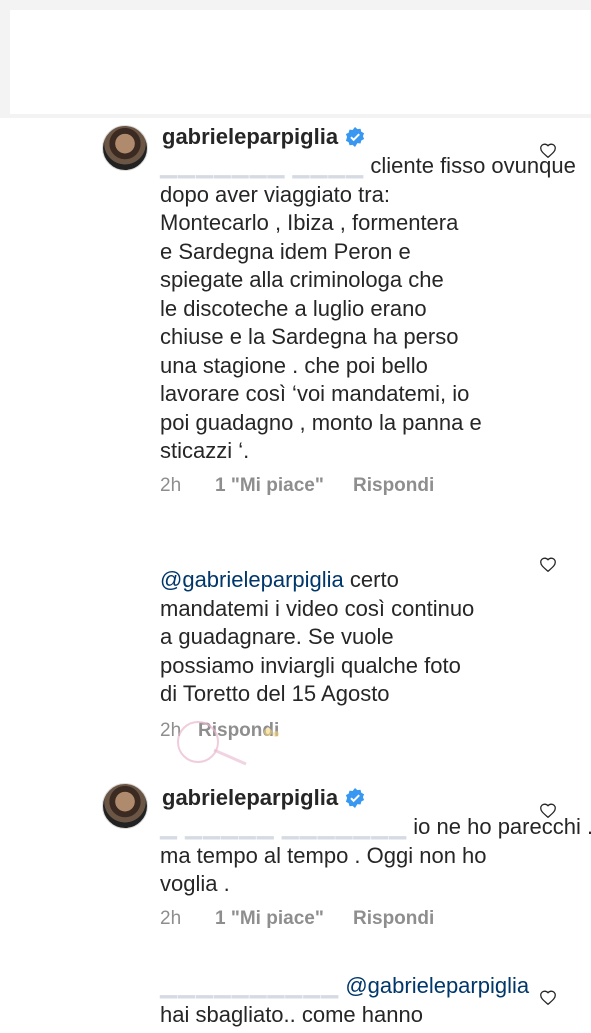 The width and height of the screenshot is (591, 1033). What do you see at coordinates (310, 665) in the screenshot?
I see `comment-line: possiamo inviargli qualche foto` at bounding box center [310, 665].